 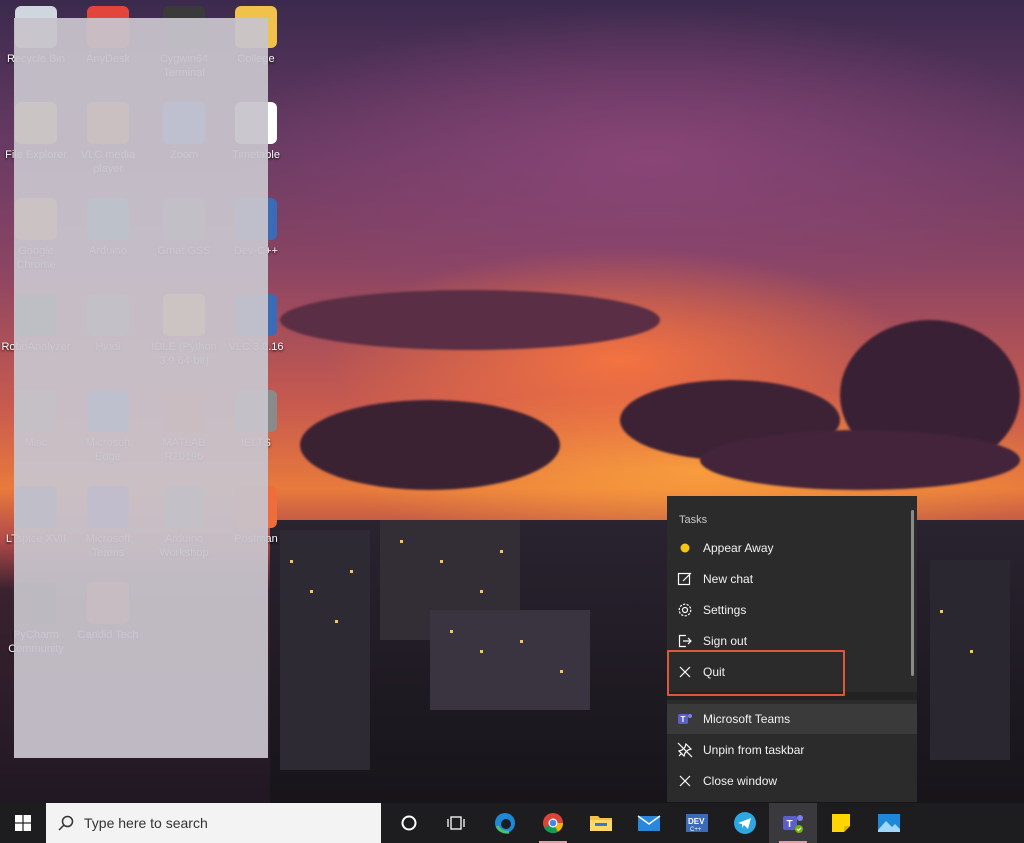 What do you see at coordinates (725, 610) in the screenshot?
I see `settings-label: Settings` at bounding box center [725, 610].